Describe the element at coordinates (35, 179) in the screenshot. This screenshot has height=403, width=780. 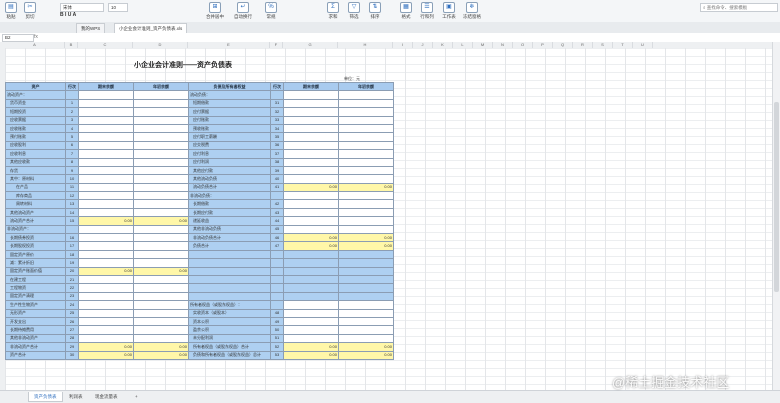
I see `item-label-cell: 其中：原材料` at that location.